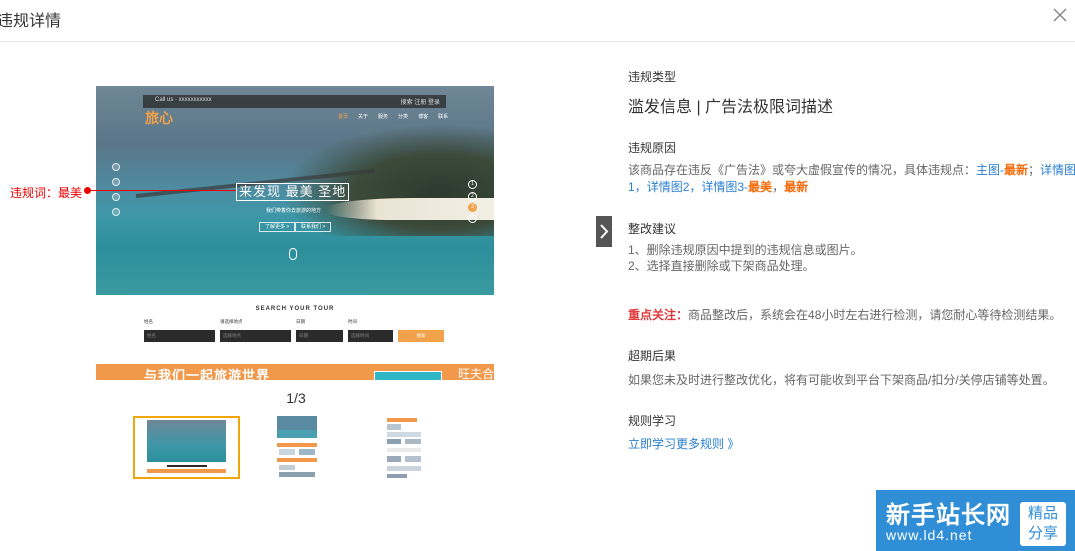  Describe the element at coordinates (423, 117) in the screenshot. I see `preview-nav-item: 博客` at that location.